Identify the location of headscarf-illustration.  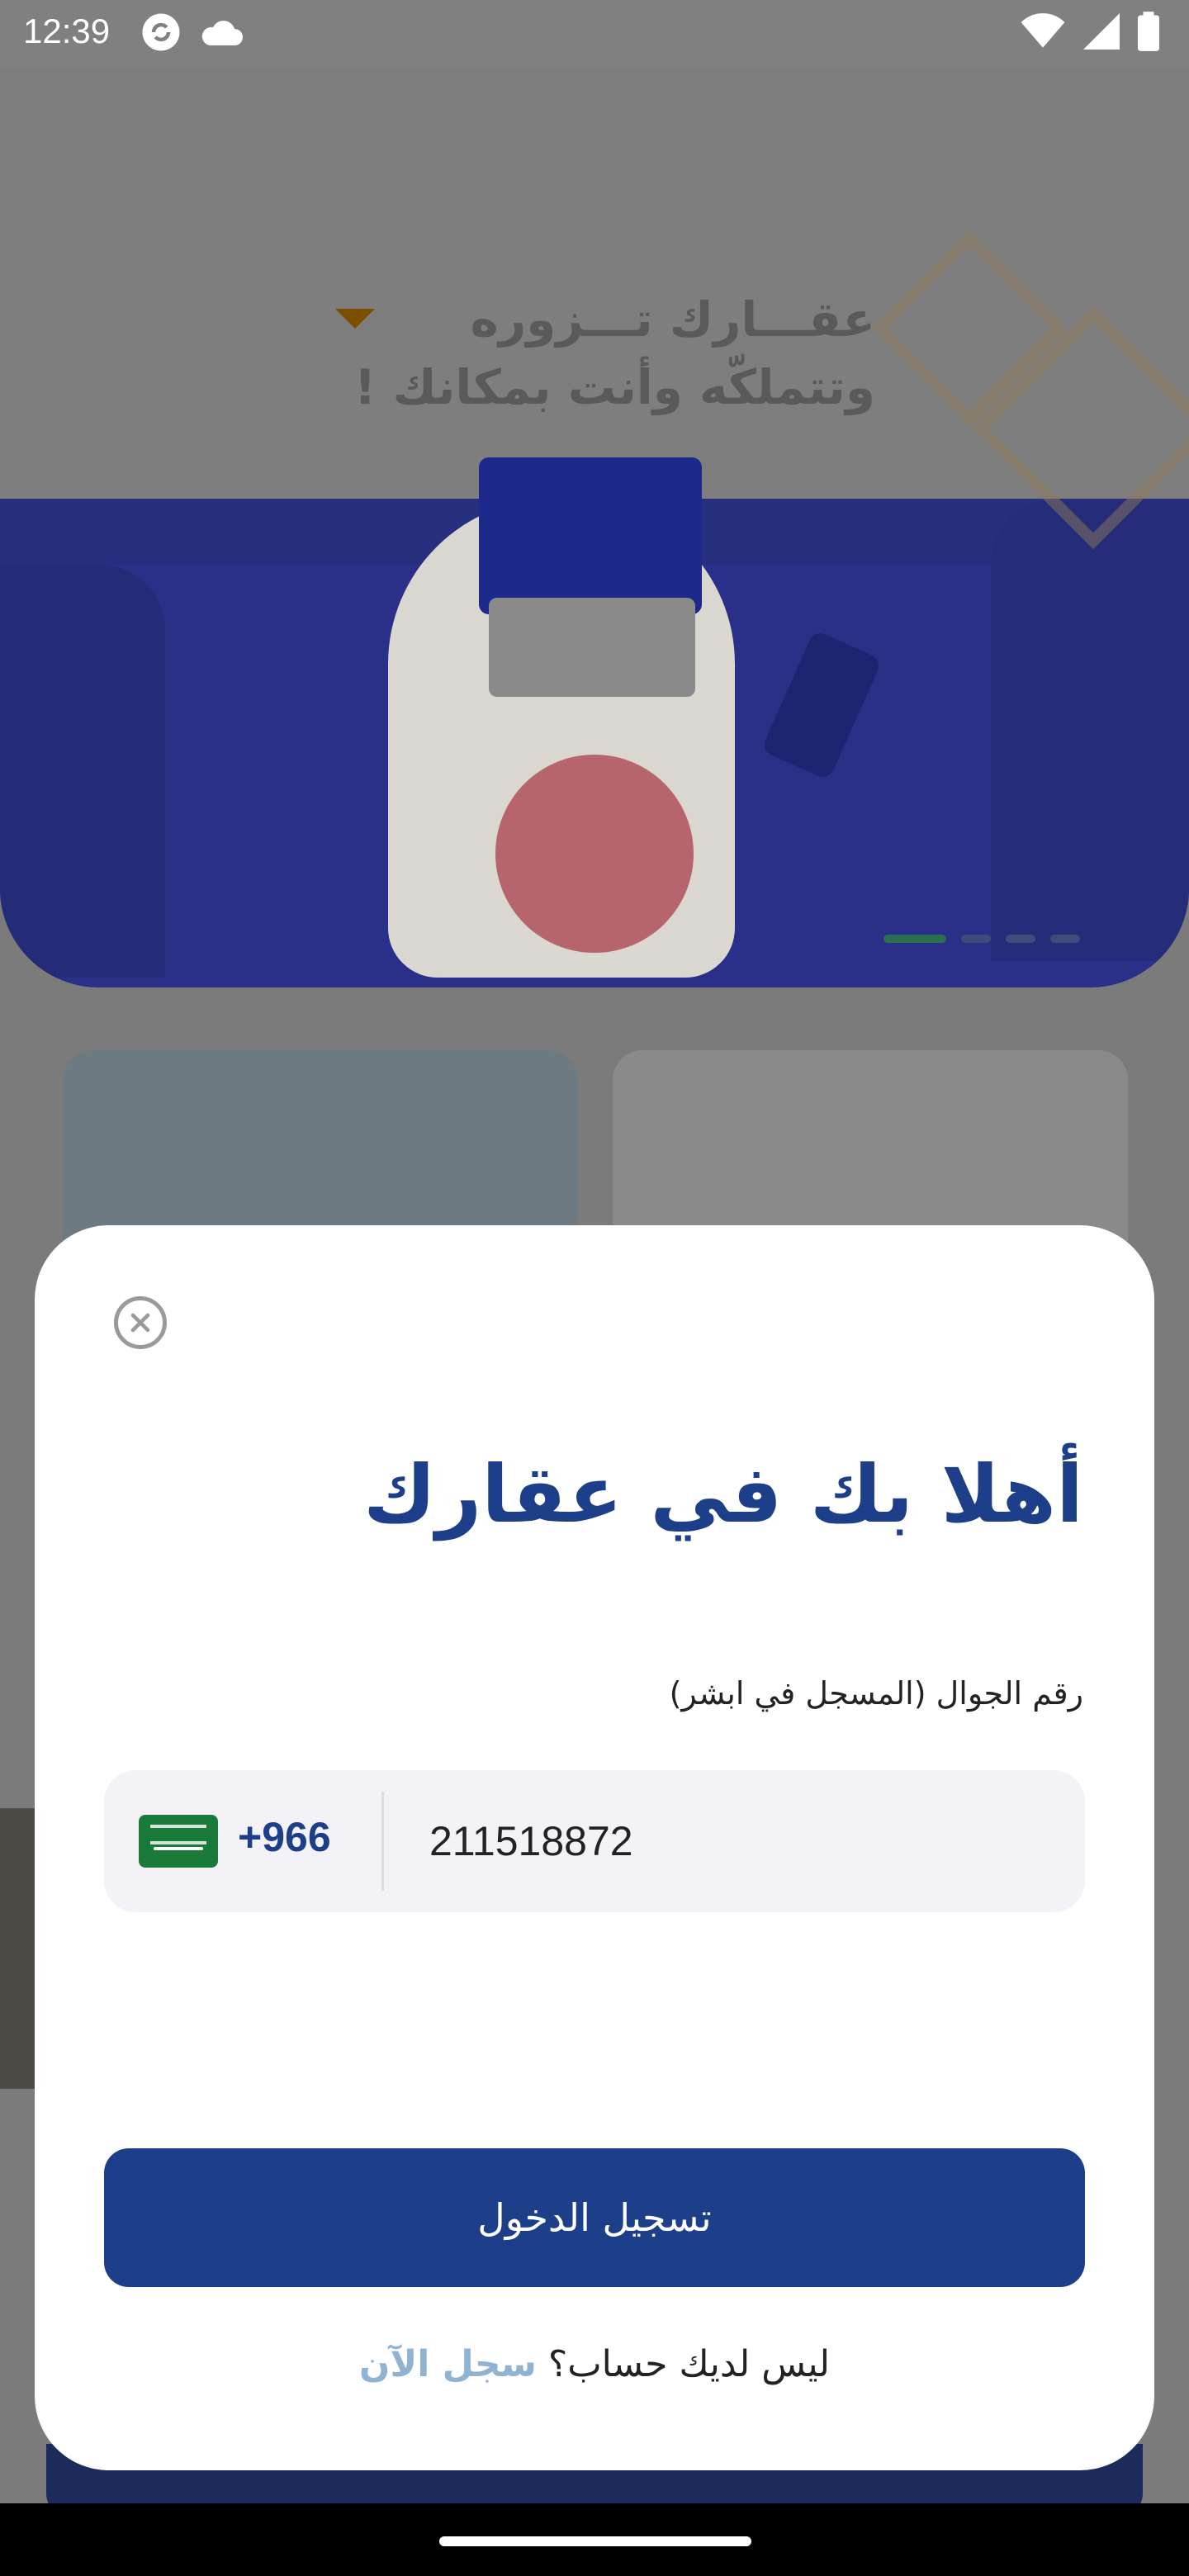
(594, 854).